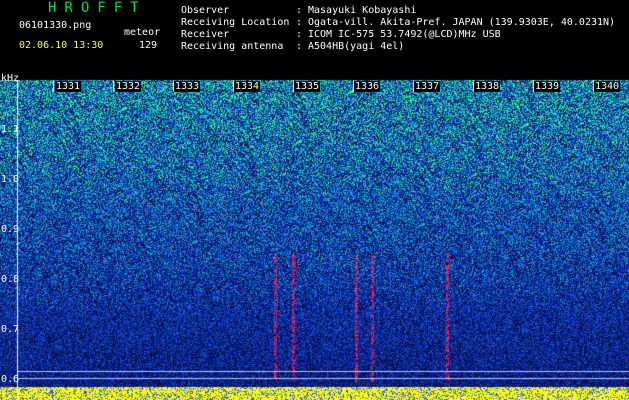 The height and width of the screenshot is (400, 629). I want to click on time-marker-label: 1338, so click(487, 86).